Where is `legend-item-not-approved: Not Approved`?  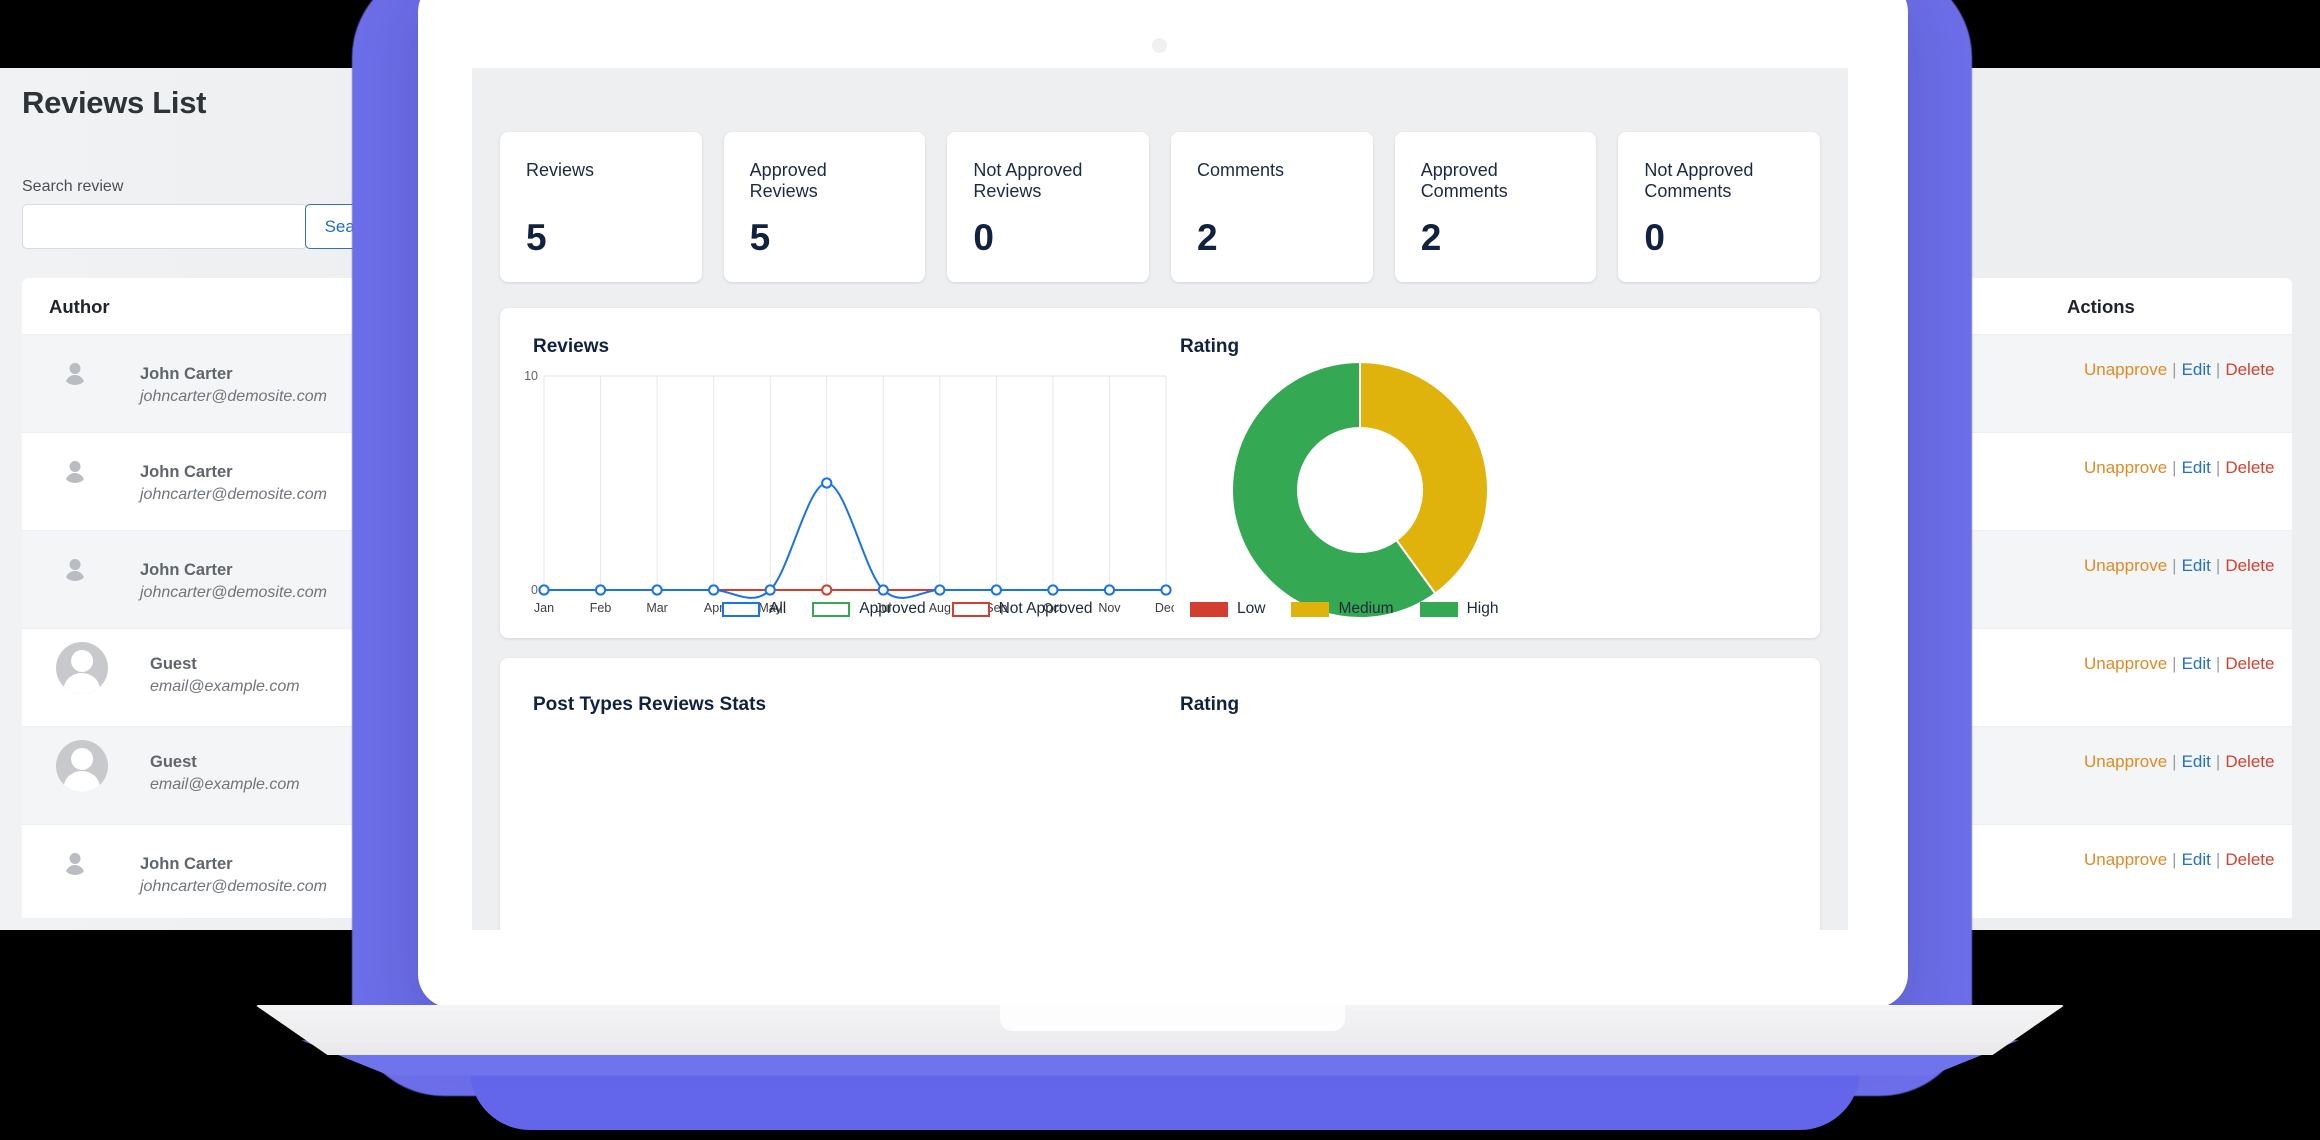
legend-item-not-approved: Not Approved is located at coordinates (1022, 609).